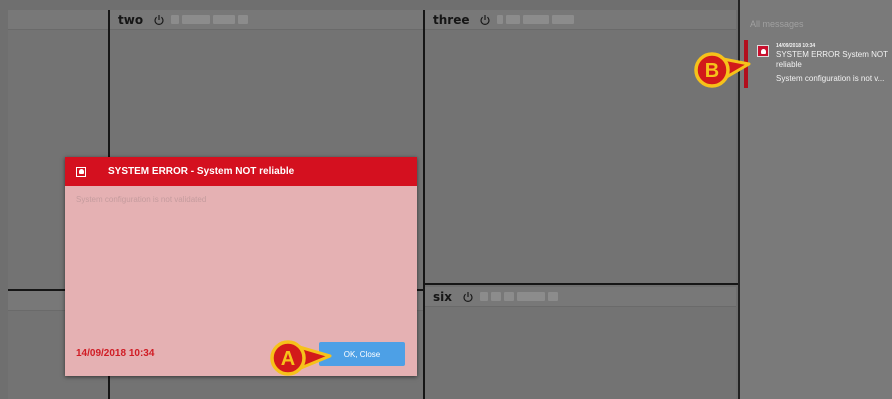  Describe the element at coordinates (266, 20) in the screenshot. I see `panel-two-header: two` at that location.